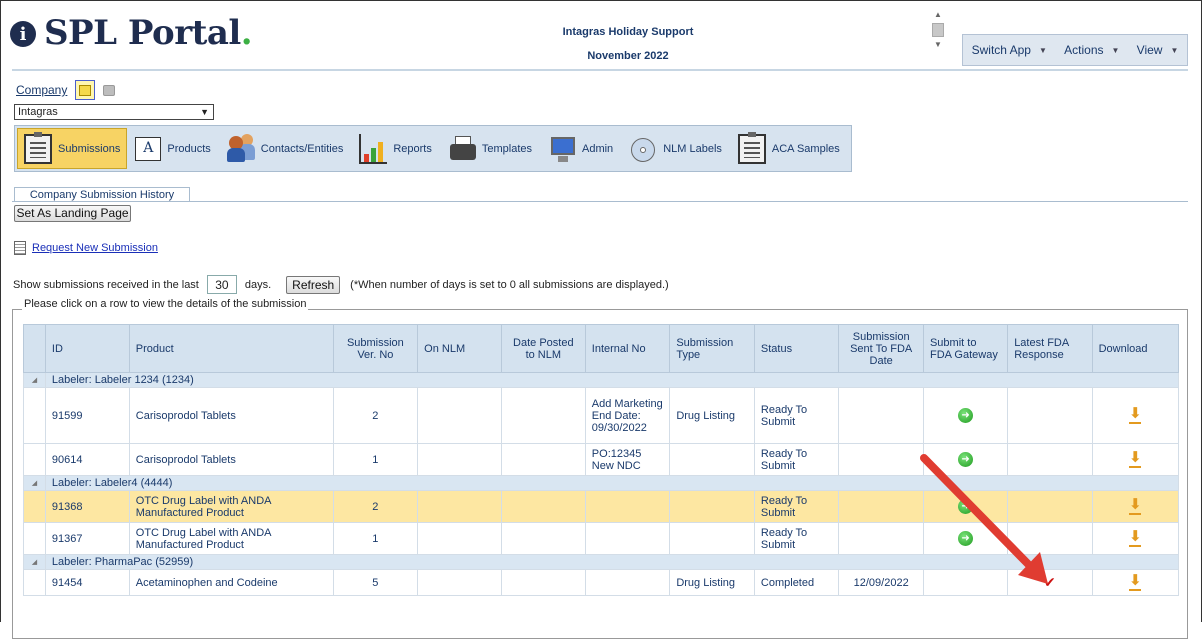 Image resolution: width=1202 pixels, height=639 pixels. I want to click on header-spacer, so click(34, 348).